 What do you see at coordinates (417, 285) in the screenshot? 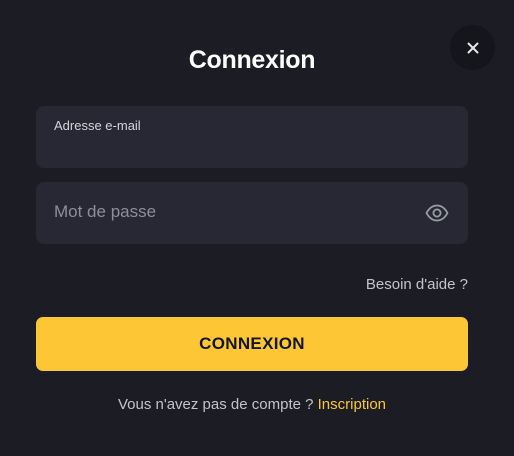
I see `help-link: Besoin d'aide ?` at bounding box center [417, 285].